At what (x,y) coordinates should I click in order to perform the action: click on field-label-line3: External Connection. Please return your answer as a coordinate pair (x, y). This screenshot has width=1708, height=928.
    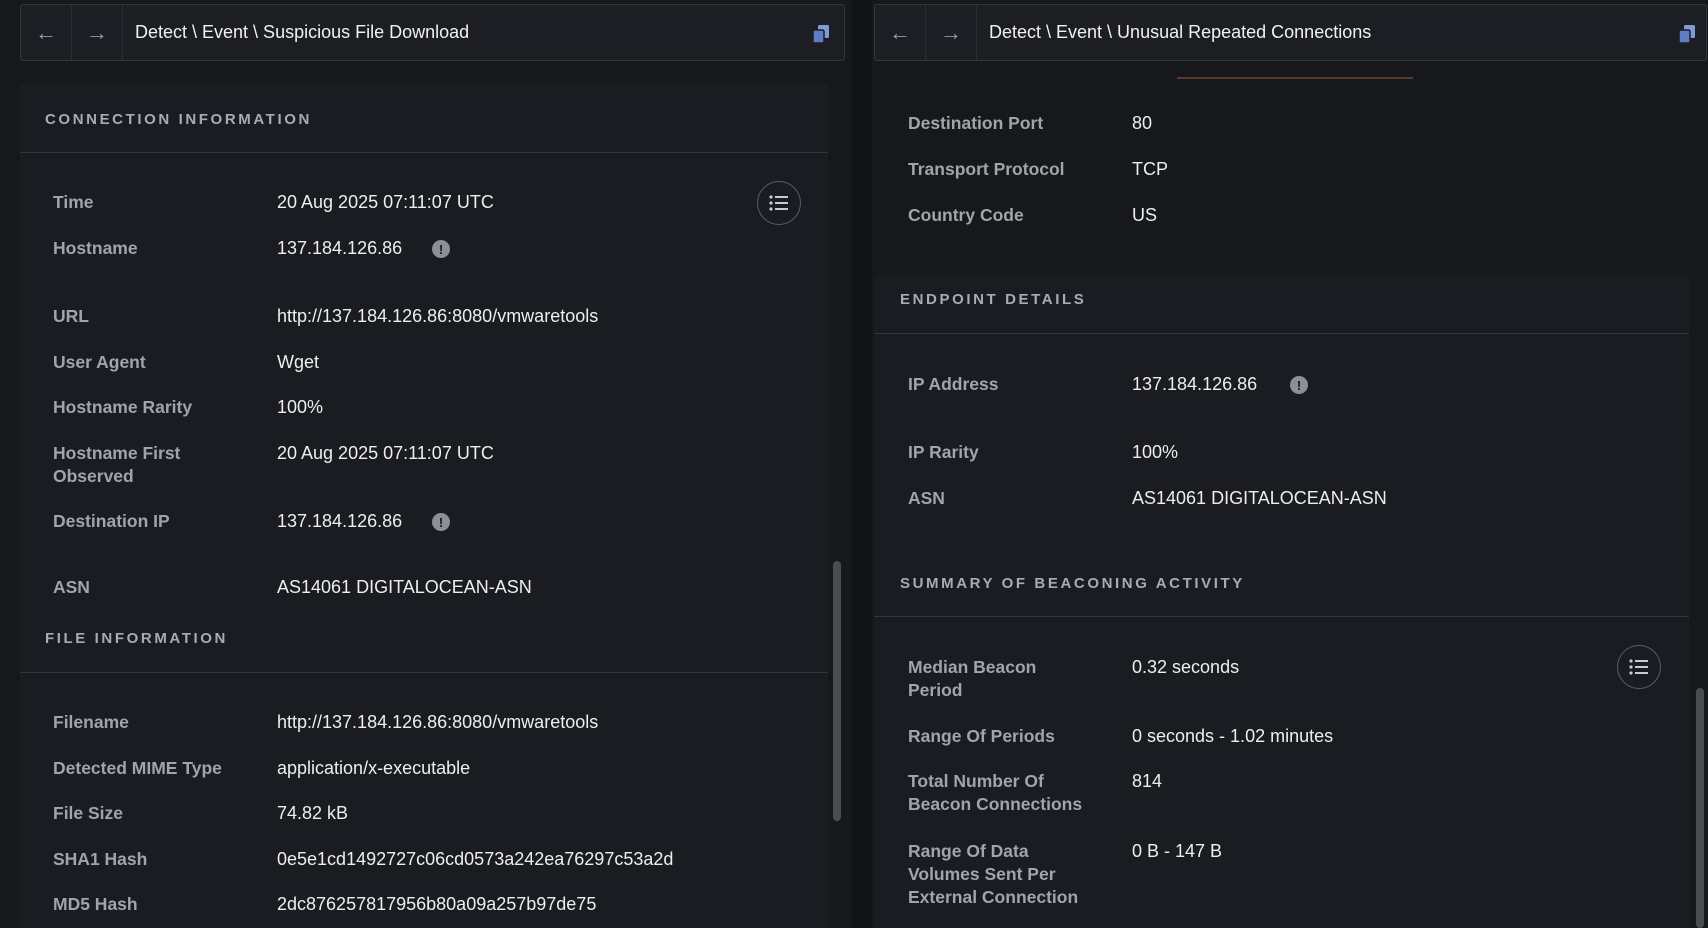
    Looking at the image, I should click on (993, 897).